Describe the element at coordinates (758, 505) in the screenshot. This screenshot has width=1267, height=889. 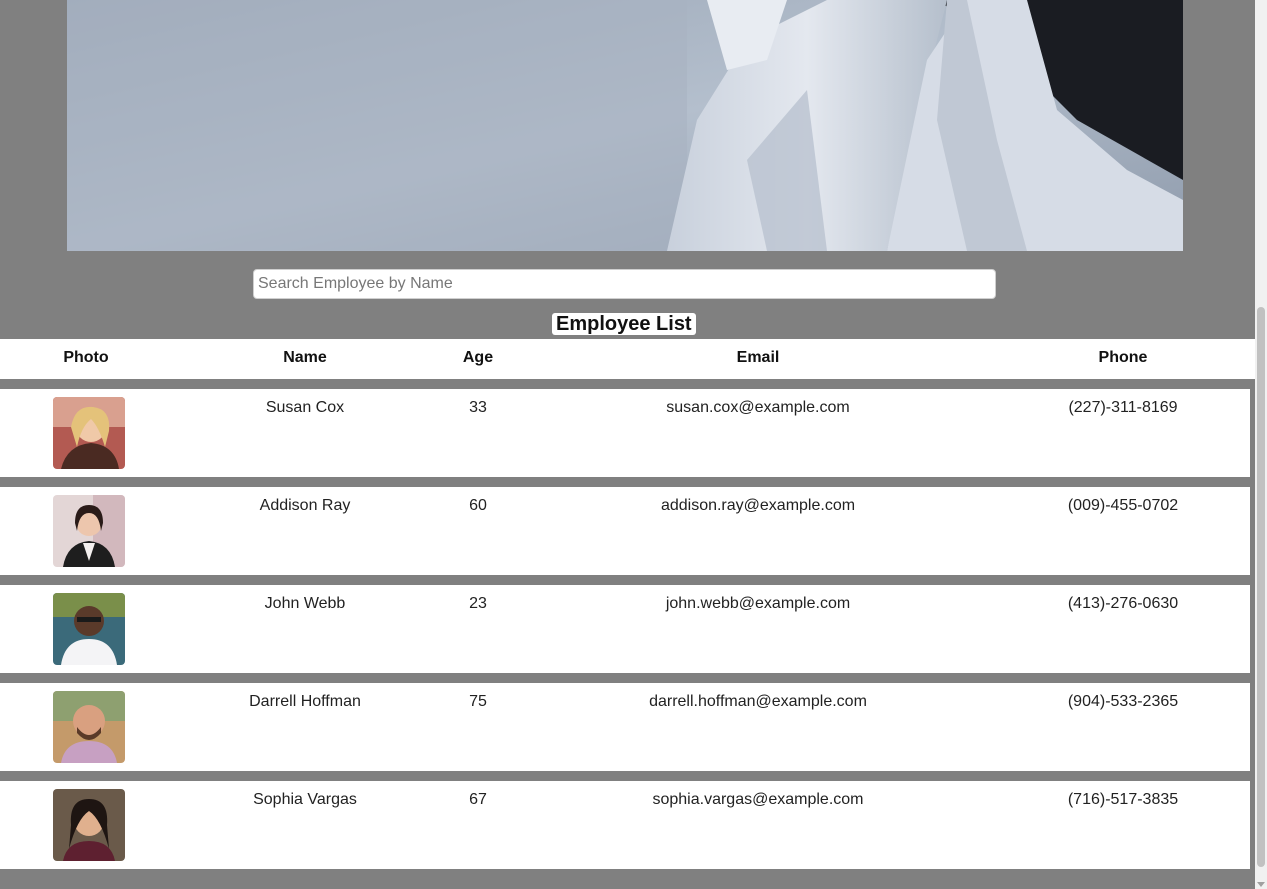
I see `employee-email: addison.ray@example.com` at that location.